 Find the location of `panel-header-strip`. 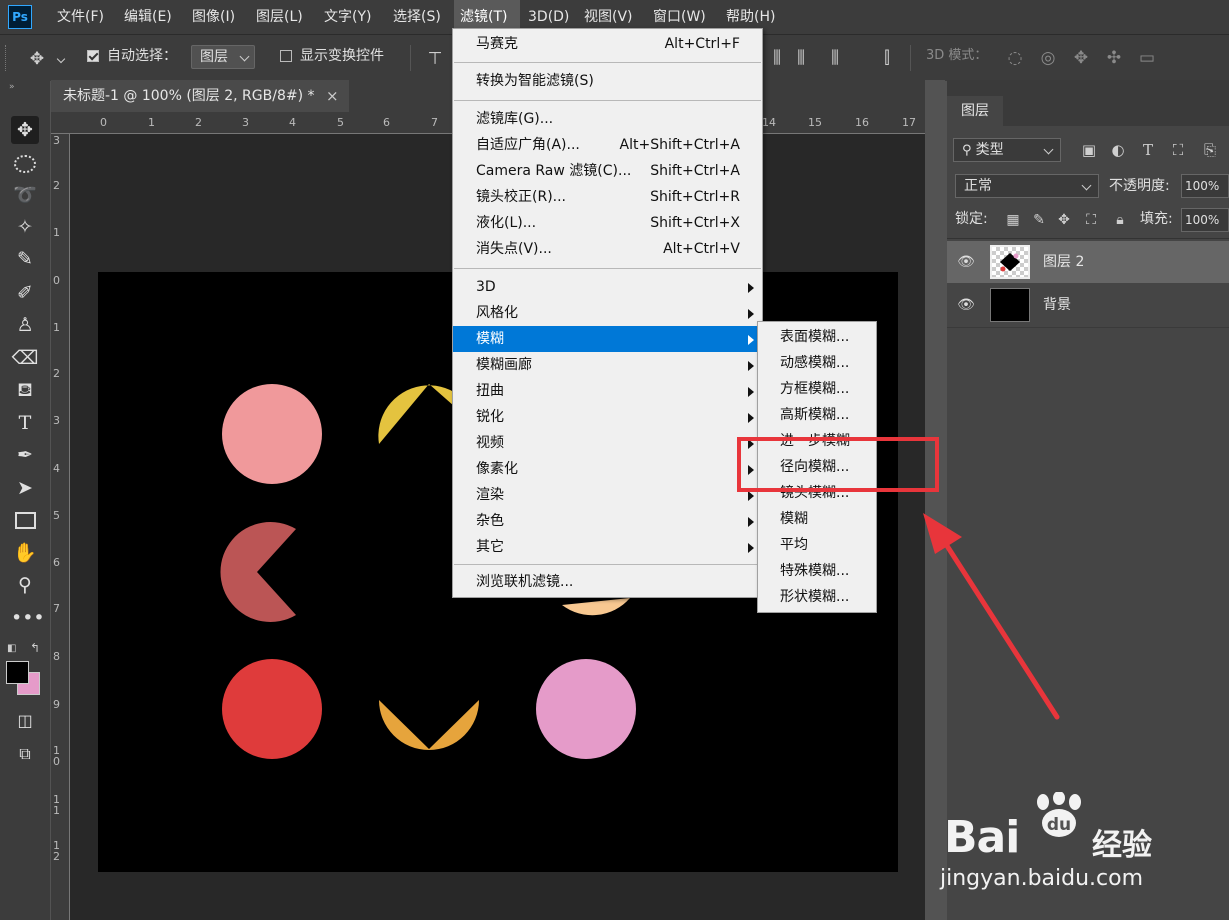

panel-header-strip is located at coordinates (1088, 88).